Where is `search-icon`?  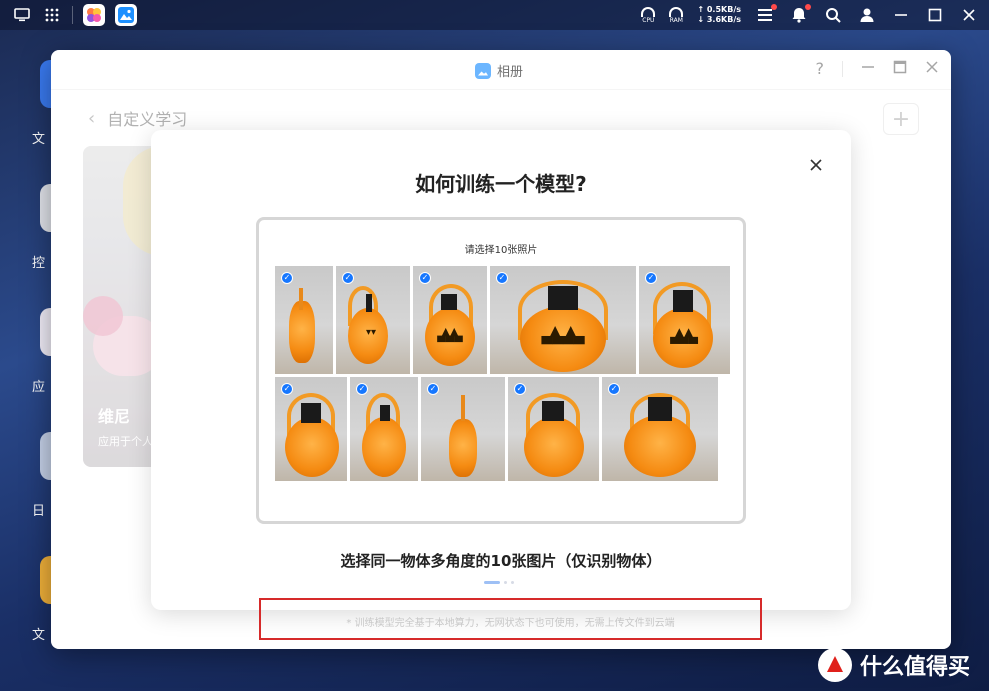
search-icon is located at coordinates (833, 15).